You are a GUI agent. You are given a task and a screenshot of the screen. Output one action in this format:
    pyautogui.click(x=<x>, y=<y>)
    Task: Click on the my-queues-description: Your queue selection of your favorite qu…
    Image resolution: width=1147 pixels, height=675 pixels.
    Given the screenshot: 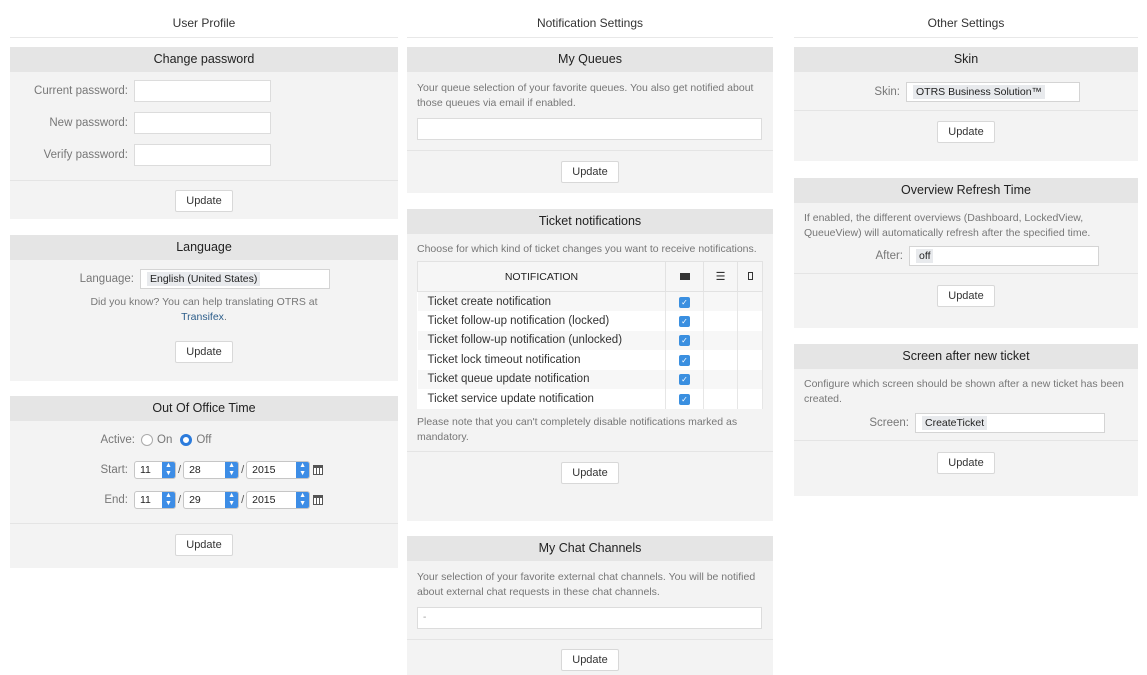 What is the action you would take?
    pyautogui.click(x=585, y=95)
    